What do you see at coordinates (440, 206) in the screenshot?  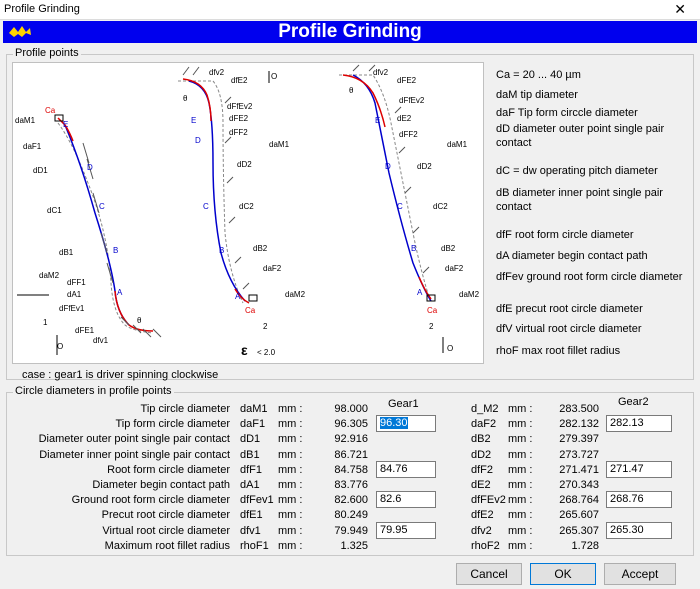 I see `svg-text: dC2` at bounding box center [440, 206].